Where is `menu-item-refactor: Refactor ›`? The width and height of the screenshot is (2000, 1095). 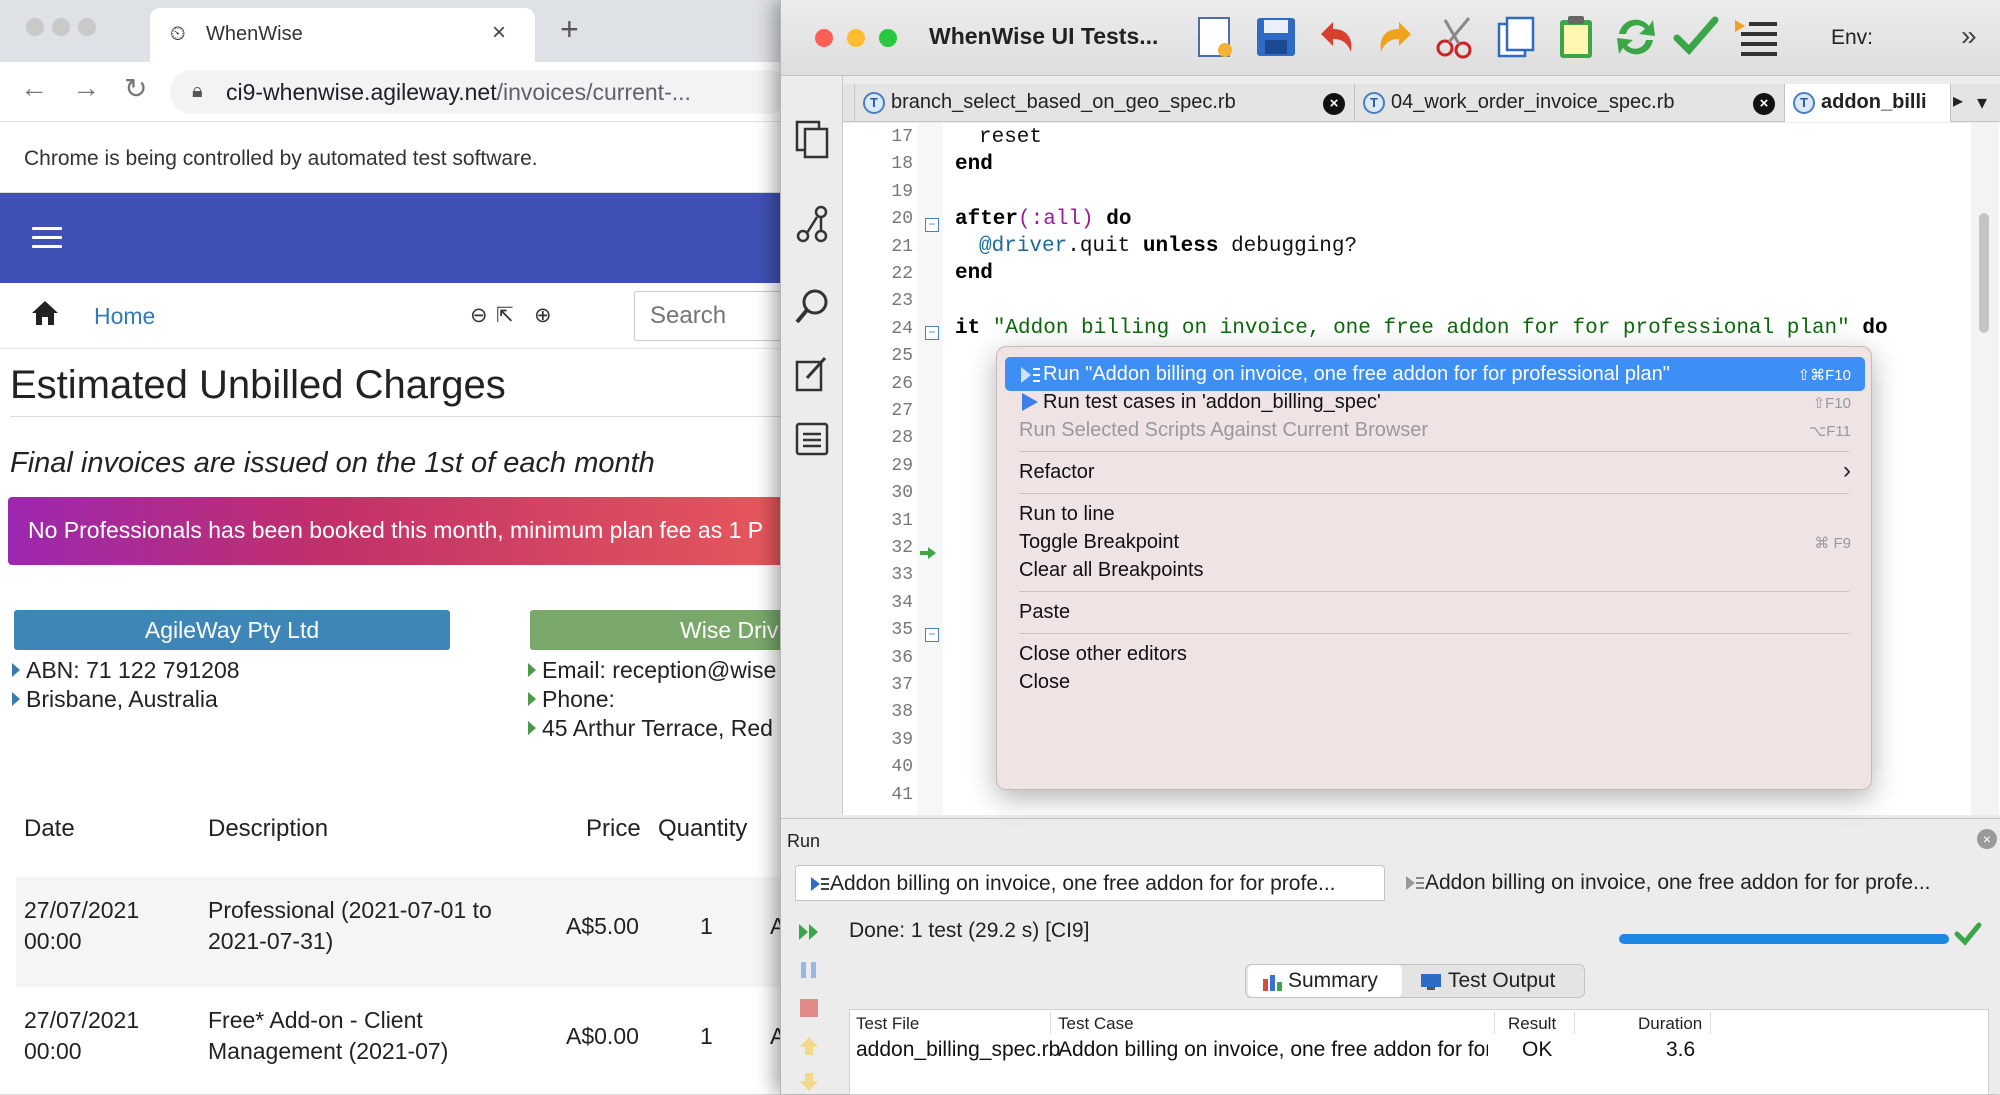
menu-item-refactor: Refactor › is located at coordinates (1435, 472).